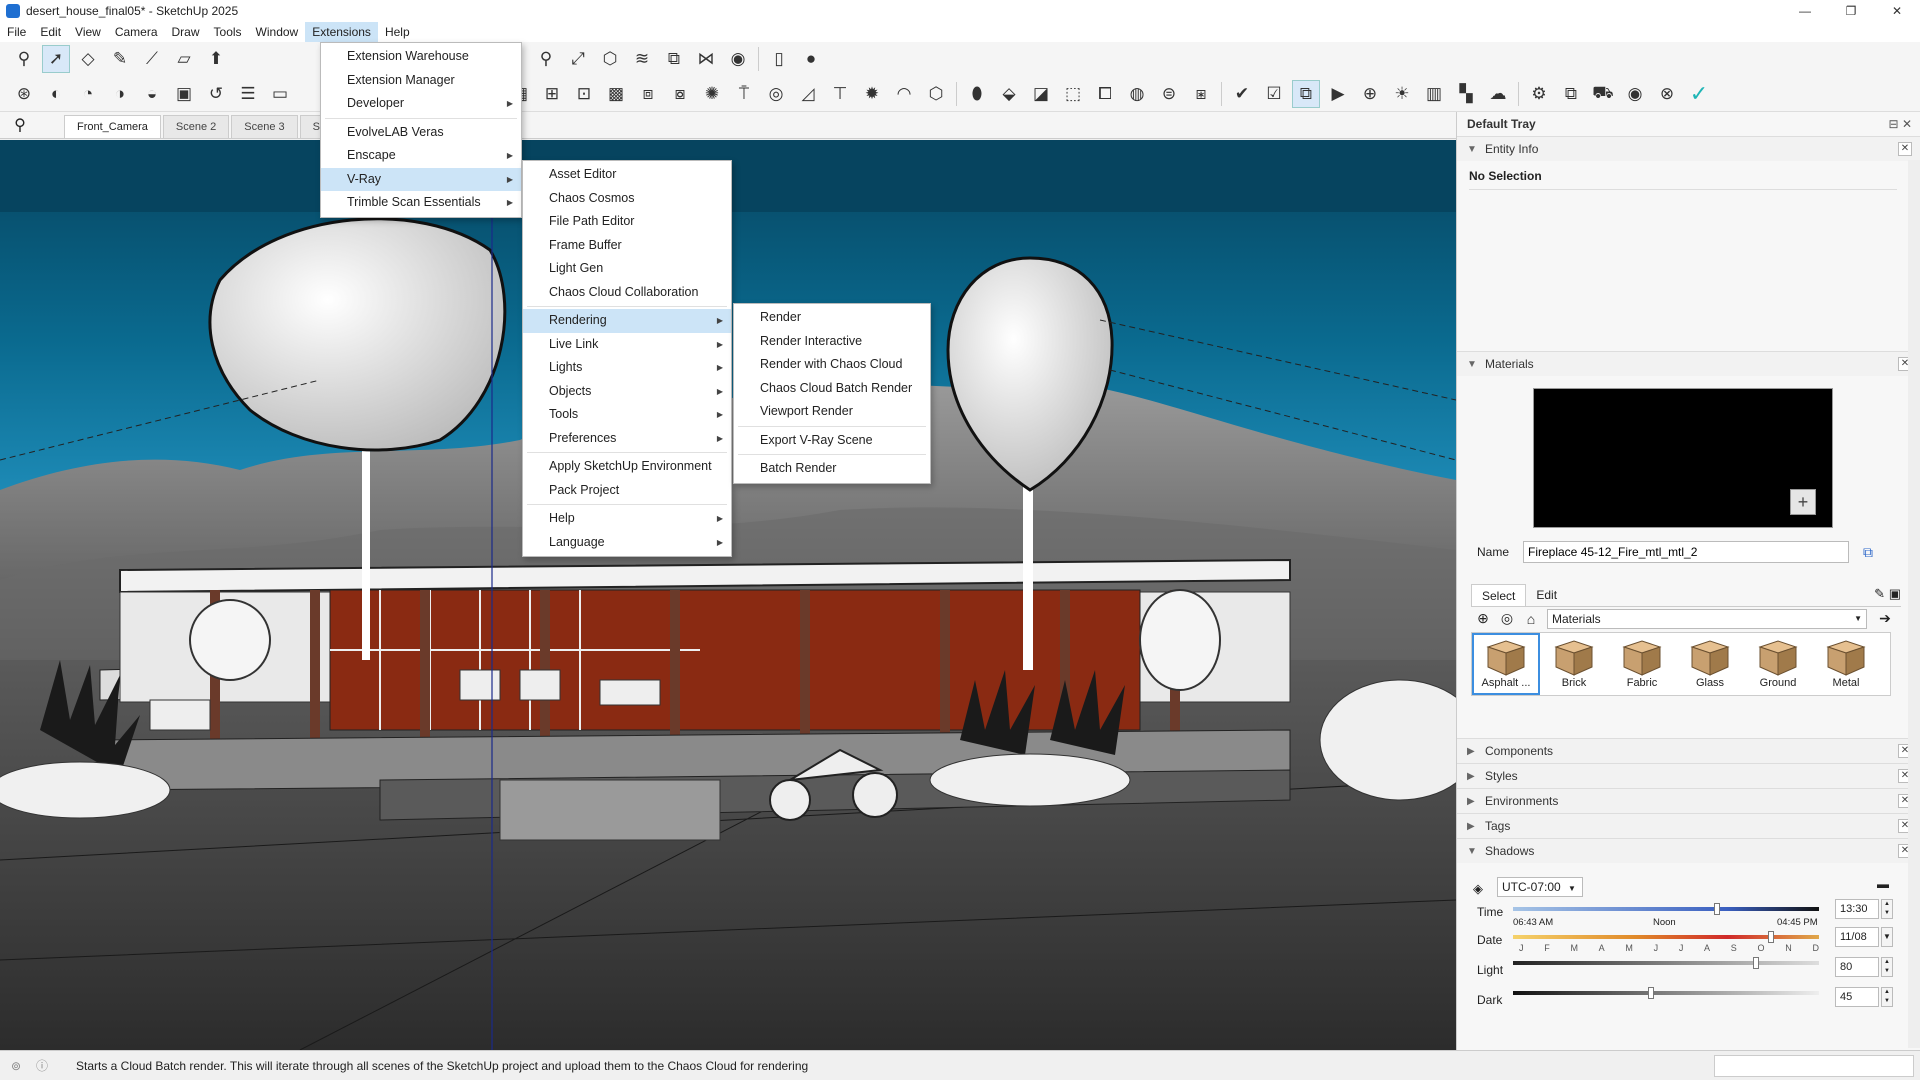 This screenshot has width=1920, height=1080. What do you see at coordinates (16, 1066) in the screenshot?
I see `geo-location-icon: ⊚` at bounding box center [16, 1066].